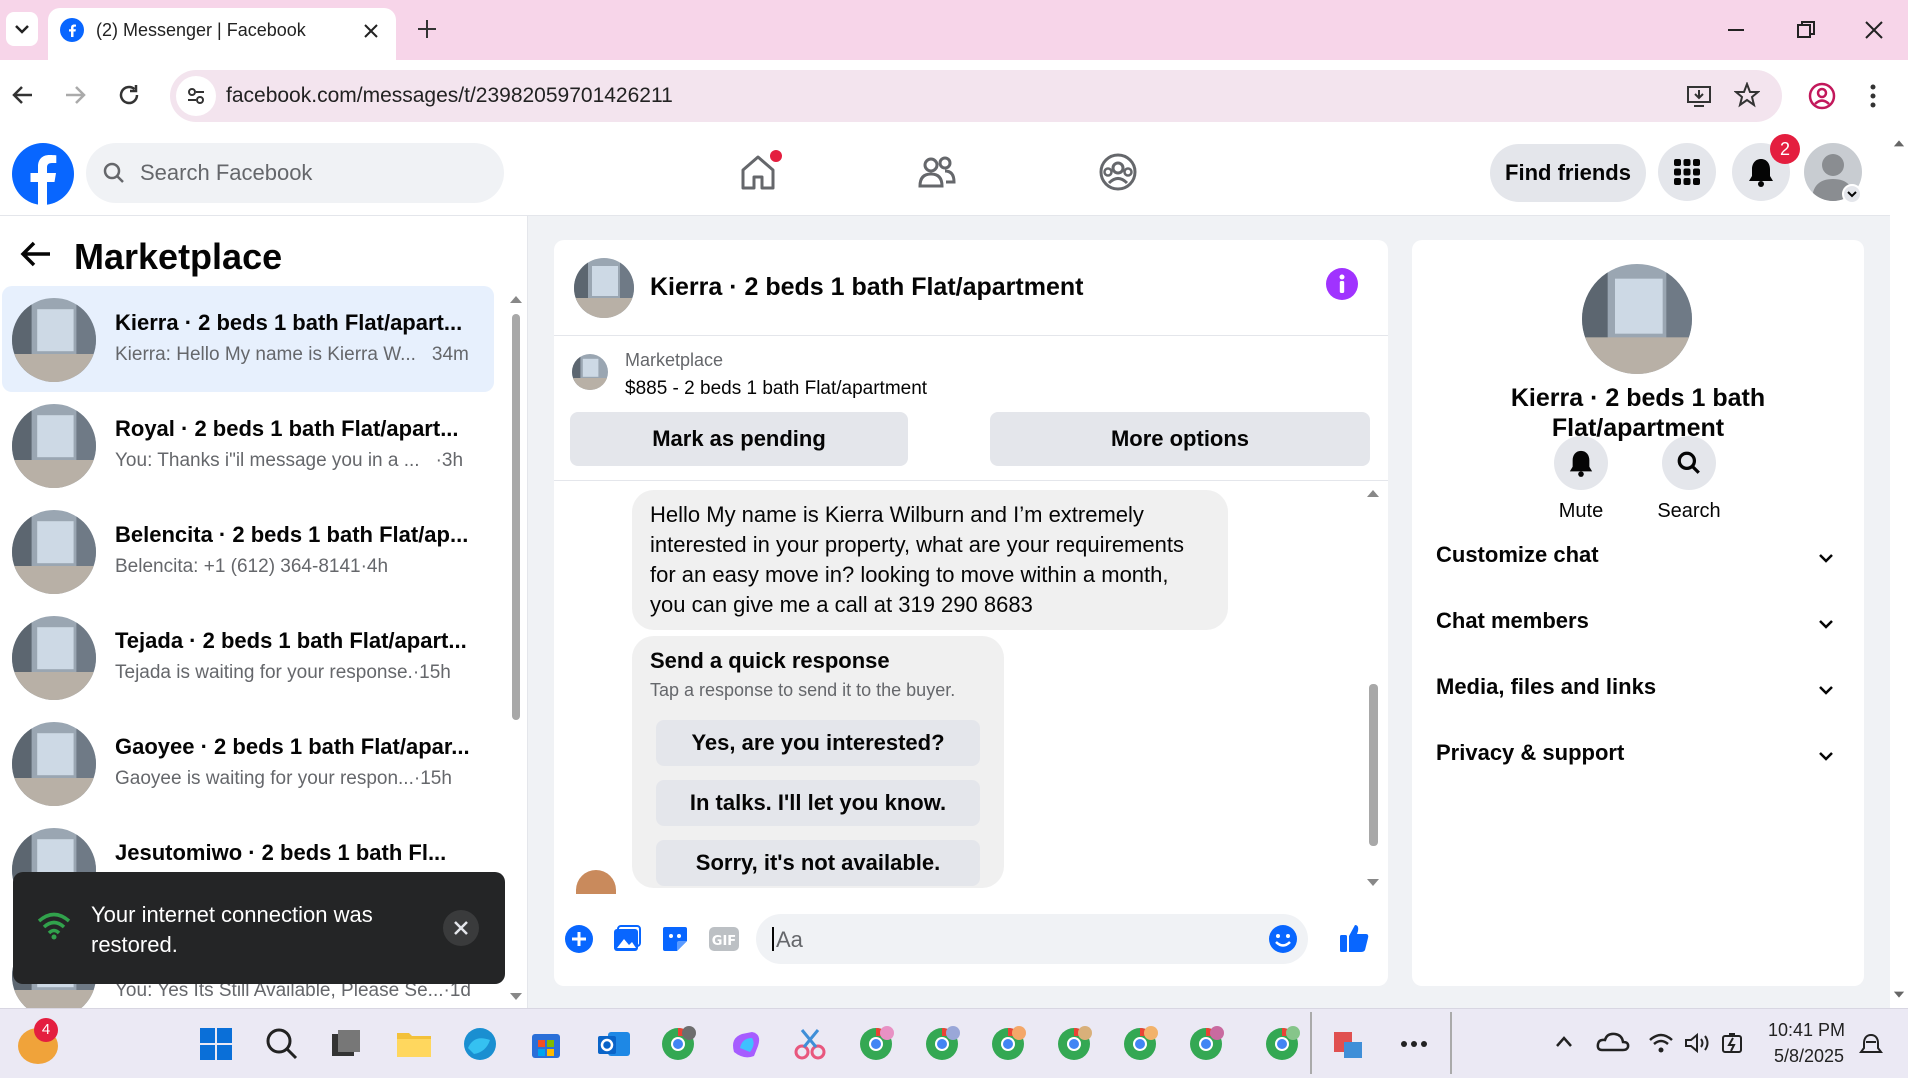  Describe the element at coordinates (818, 803) in the screenshot. I see `quick-response-in-talks: In talks. I'll let you know.` at that location.